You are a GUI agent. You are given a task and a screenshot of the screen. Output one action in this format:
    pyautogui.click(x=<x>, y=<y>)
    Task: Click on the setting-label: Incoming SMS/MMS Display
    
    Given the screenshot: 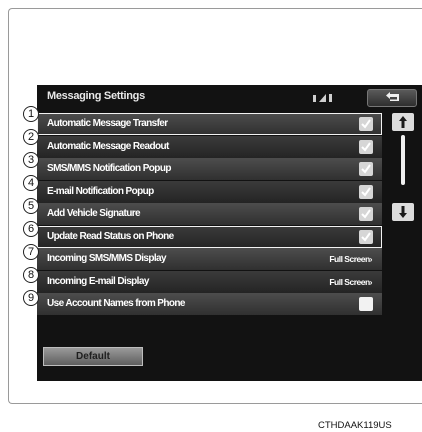 What is the action you would take?
    pyautogui.click(x=107, y=258)
    